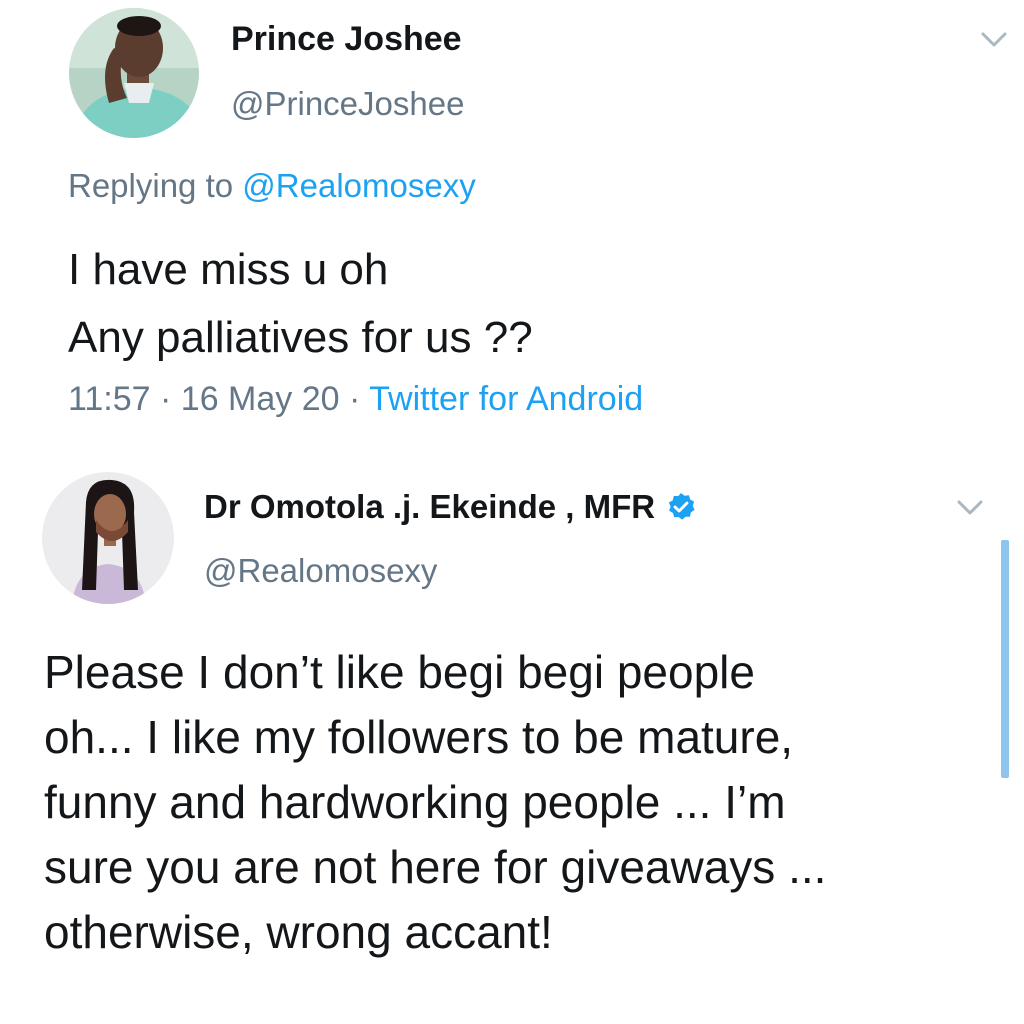  I want to click on tweet-text-line: funny and hardworking people ... I’m, so click(415, 802).